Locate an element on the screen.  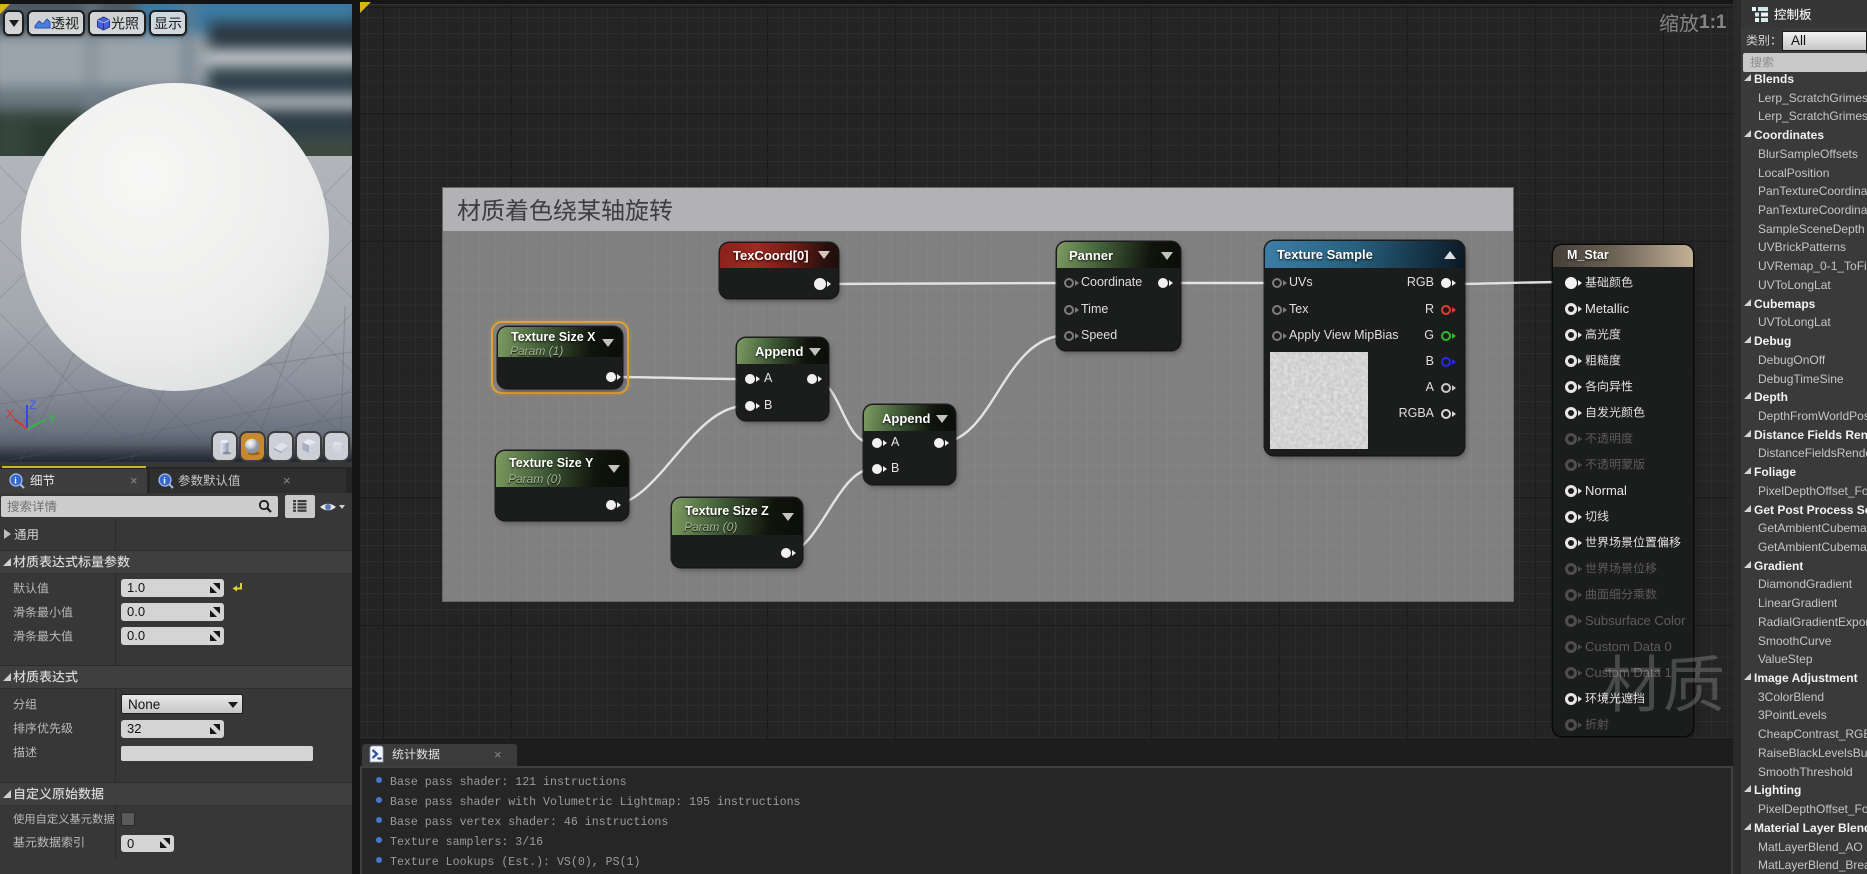
svg-text: Y is located at coordinates (52, 419).